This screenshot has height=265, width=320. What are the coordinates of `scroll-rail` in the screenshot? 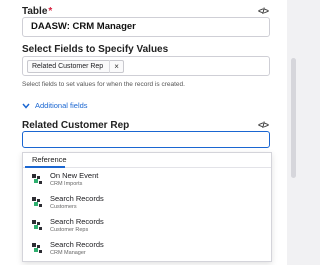 It's located at (293, 132).